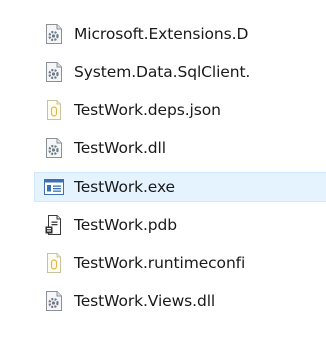 This screenshot has height=342, width=326. I want to click on file-name: TestWork.exe, so click(124, 187).